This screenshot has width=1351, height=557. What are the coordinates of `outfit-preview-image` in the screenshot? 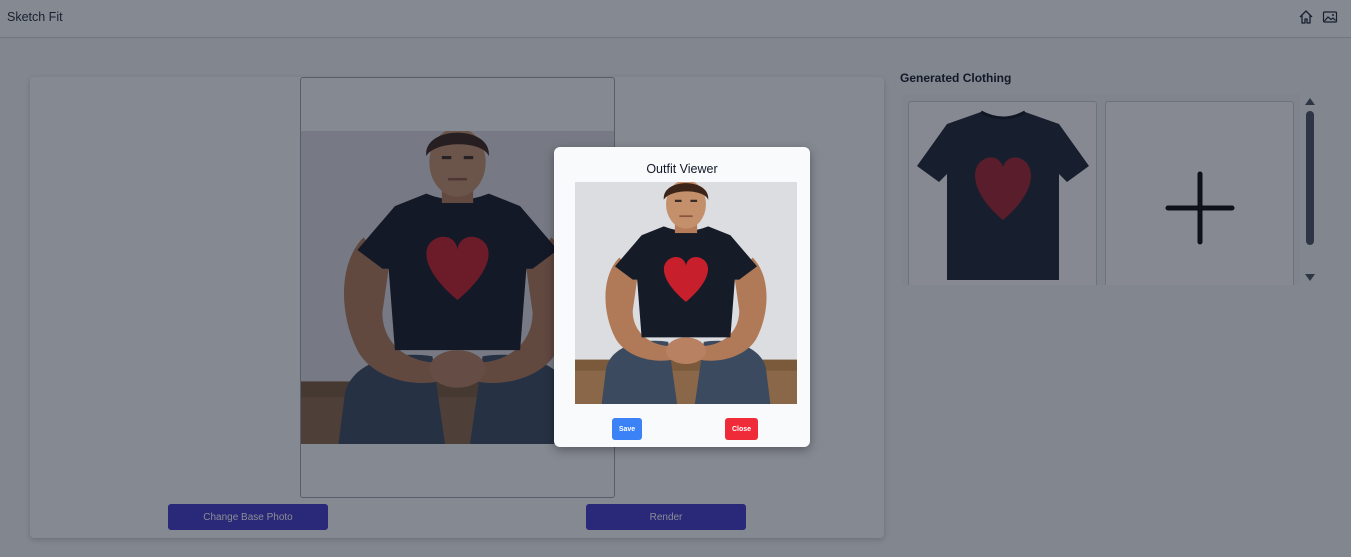 It's located at (686, 293).